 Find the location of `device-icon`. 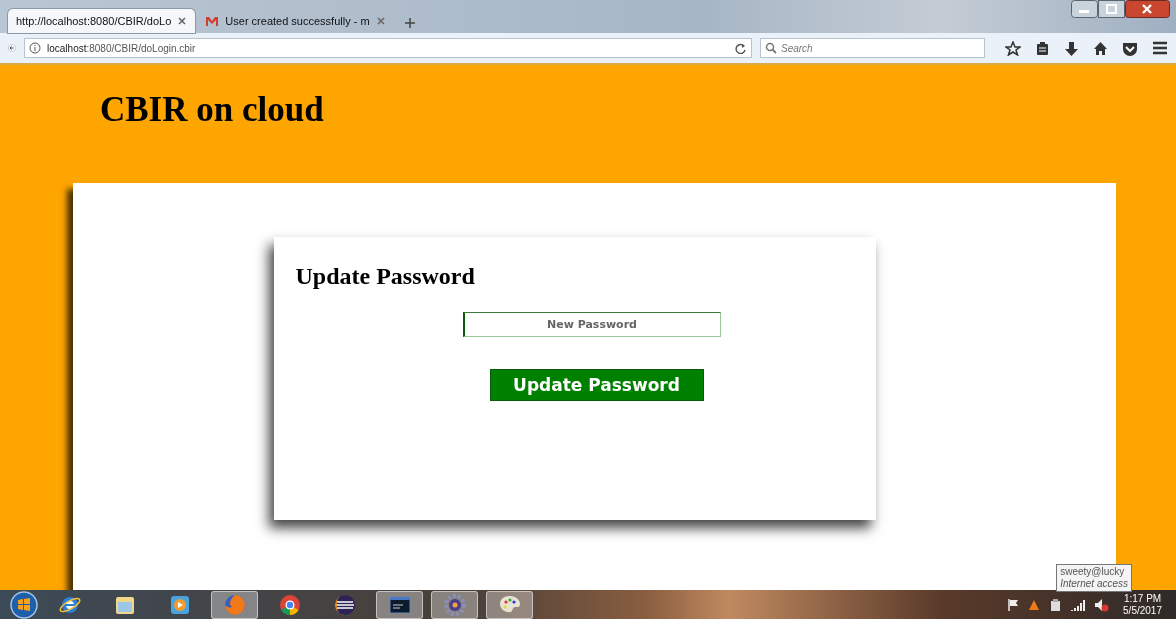

device-icon is located at coordinates (1056, 604).